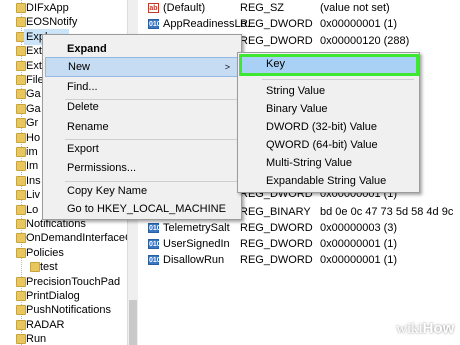  I want to click on value-row: 010 TelemetrySalt REG_DWORD 0x00000003 (3), so click(300, 228).